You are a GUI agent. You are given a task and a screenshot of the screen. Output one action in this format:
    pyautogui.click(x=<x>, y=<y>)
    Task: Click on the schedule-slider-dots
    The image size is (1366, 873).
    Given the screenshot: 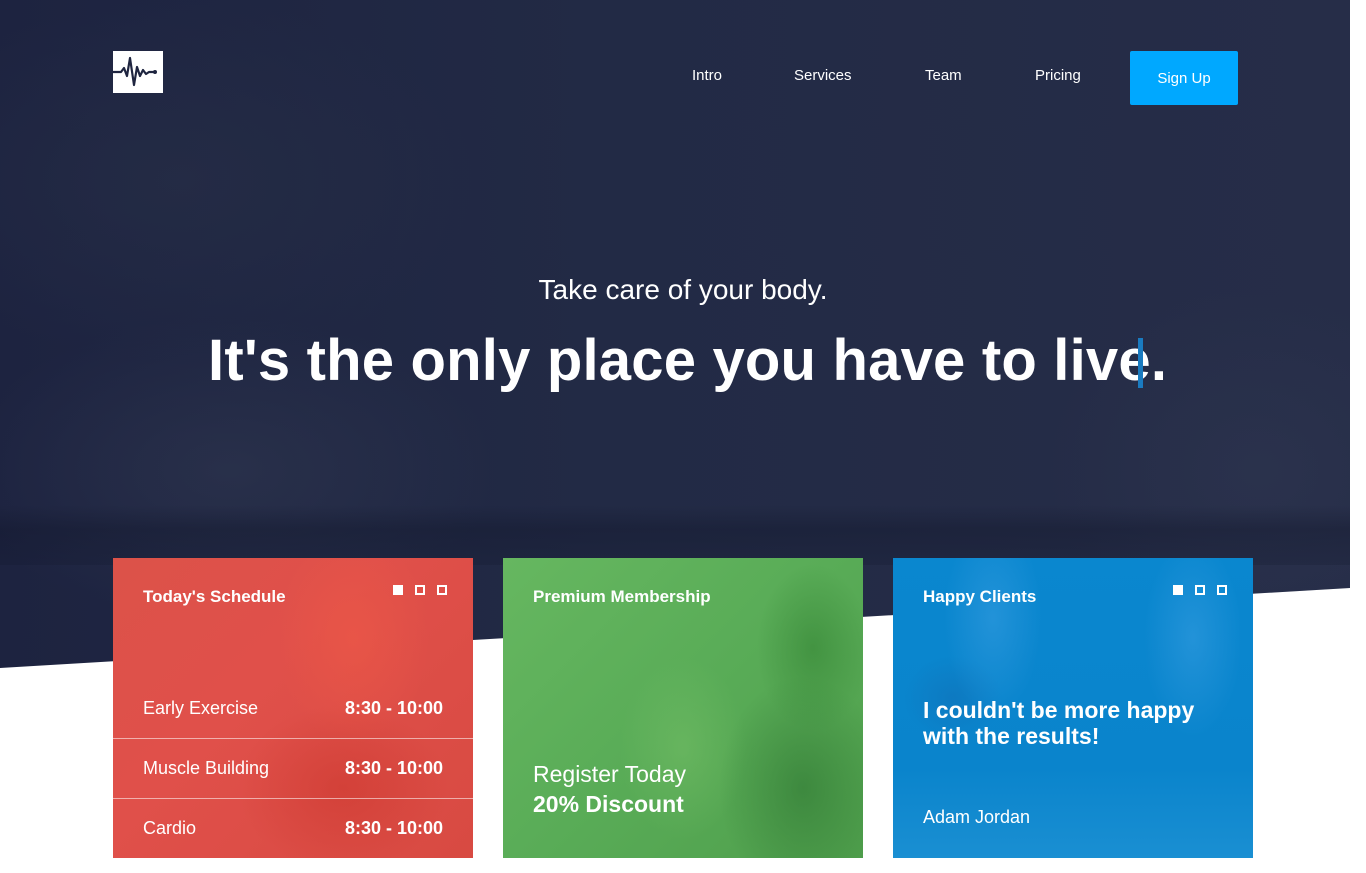 What is the action you would take?
    pyautogui.click(x=420, y=590)
    